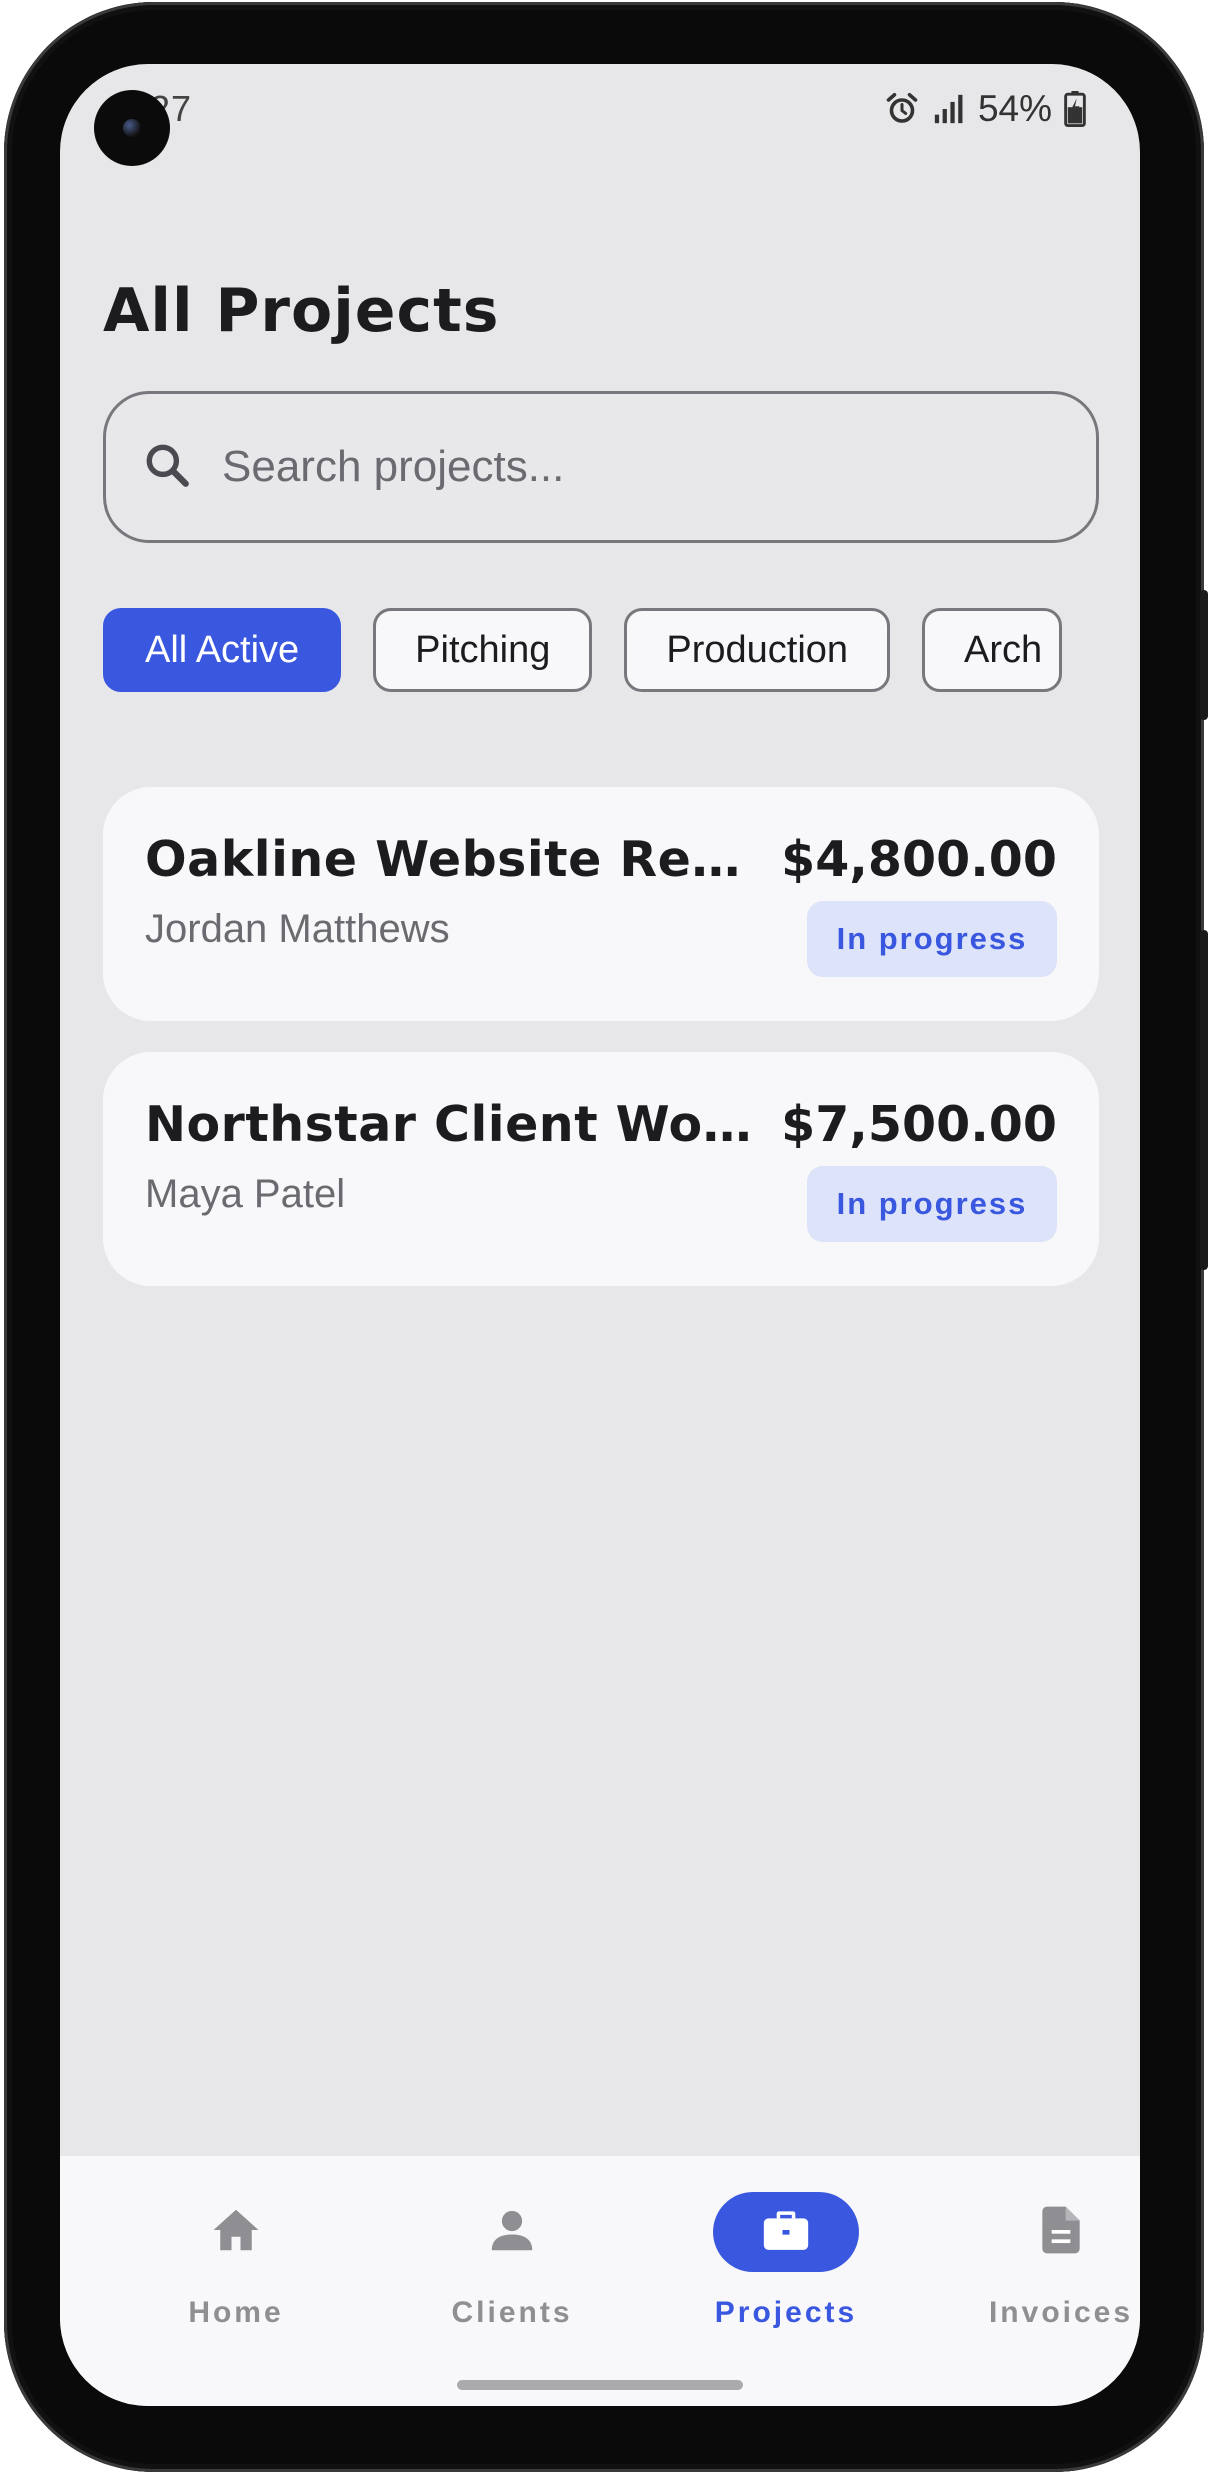  I want to click on filter-chip-production: Production, so click(757, 650).